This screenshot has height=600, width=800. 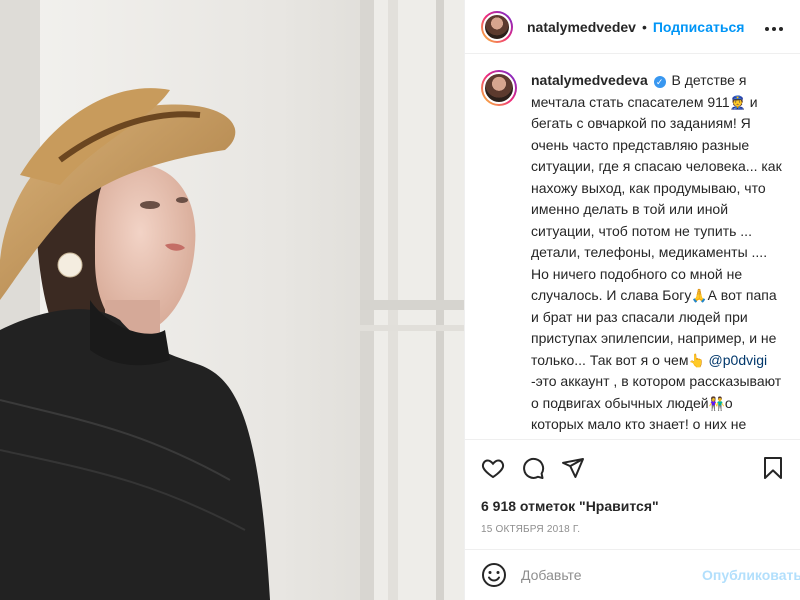 What do you see at coordinates (611, 575) in the screenshot?
I see `comment-input` at bounding box center [611, 575].